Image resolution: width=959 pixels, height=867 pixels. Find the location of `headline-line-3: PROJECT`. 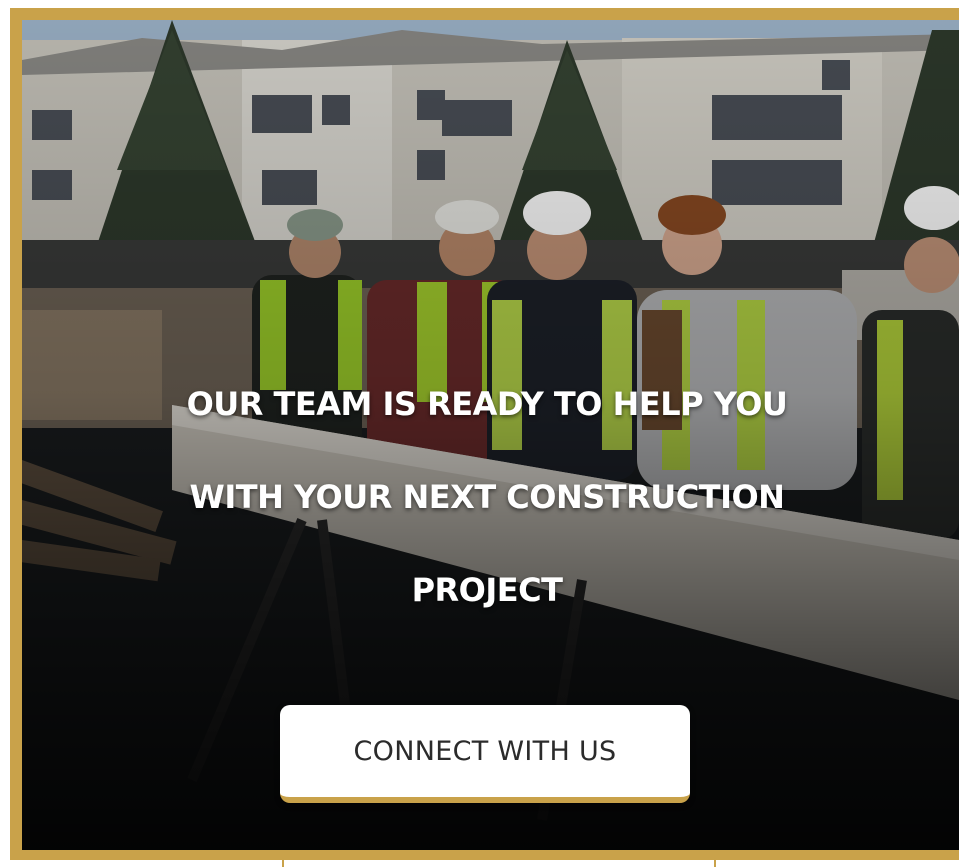

headline-line-3: PROJECT is located at coordinates (487, 590).